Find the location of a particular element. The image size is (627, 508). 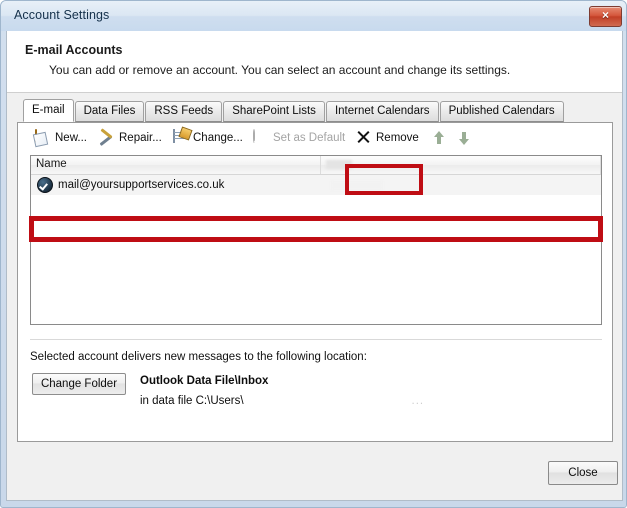

tab-label: E-mail is located at coordinates (48, 110).